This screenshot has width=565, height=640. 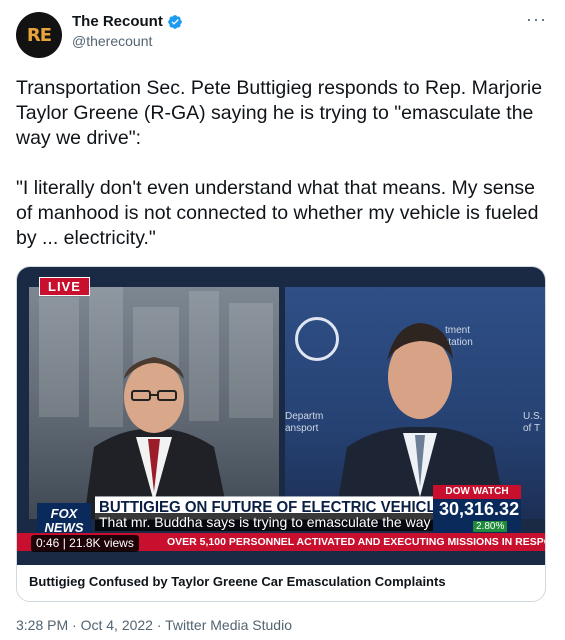 I want to click on dow-watch-box: DOW WATCH 30,316.32 2.80%, so click(x=477, y=511).